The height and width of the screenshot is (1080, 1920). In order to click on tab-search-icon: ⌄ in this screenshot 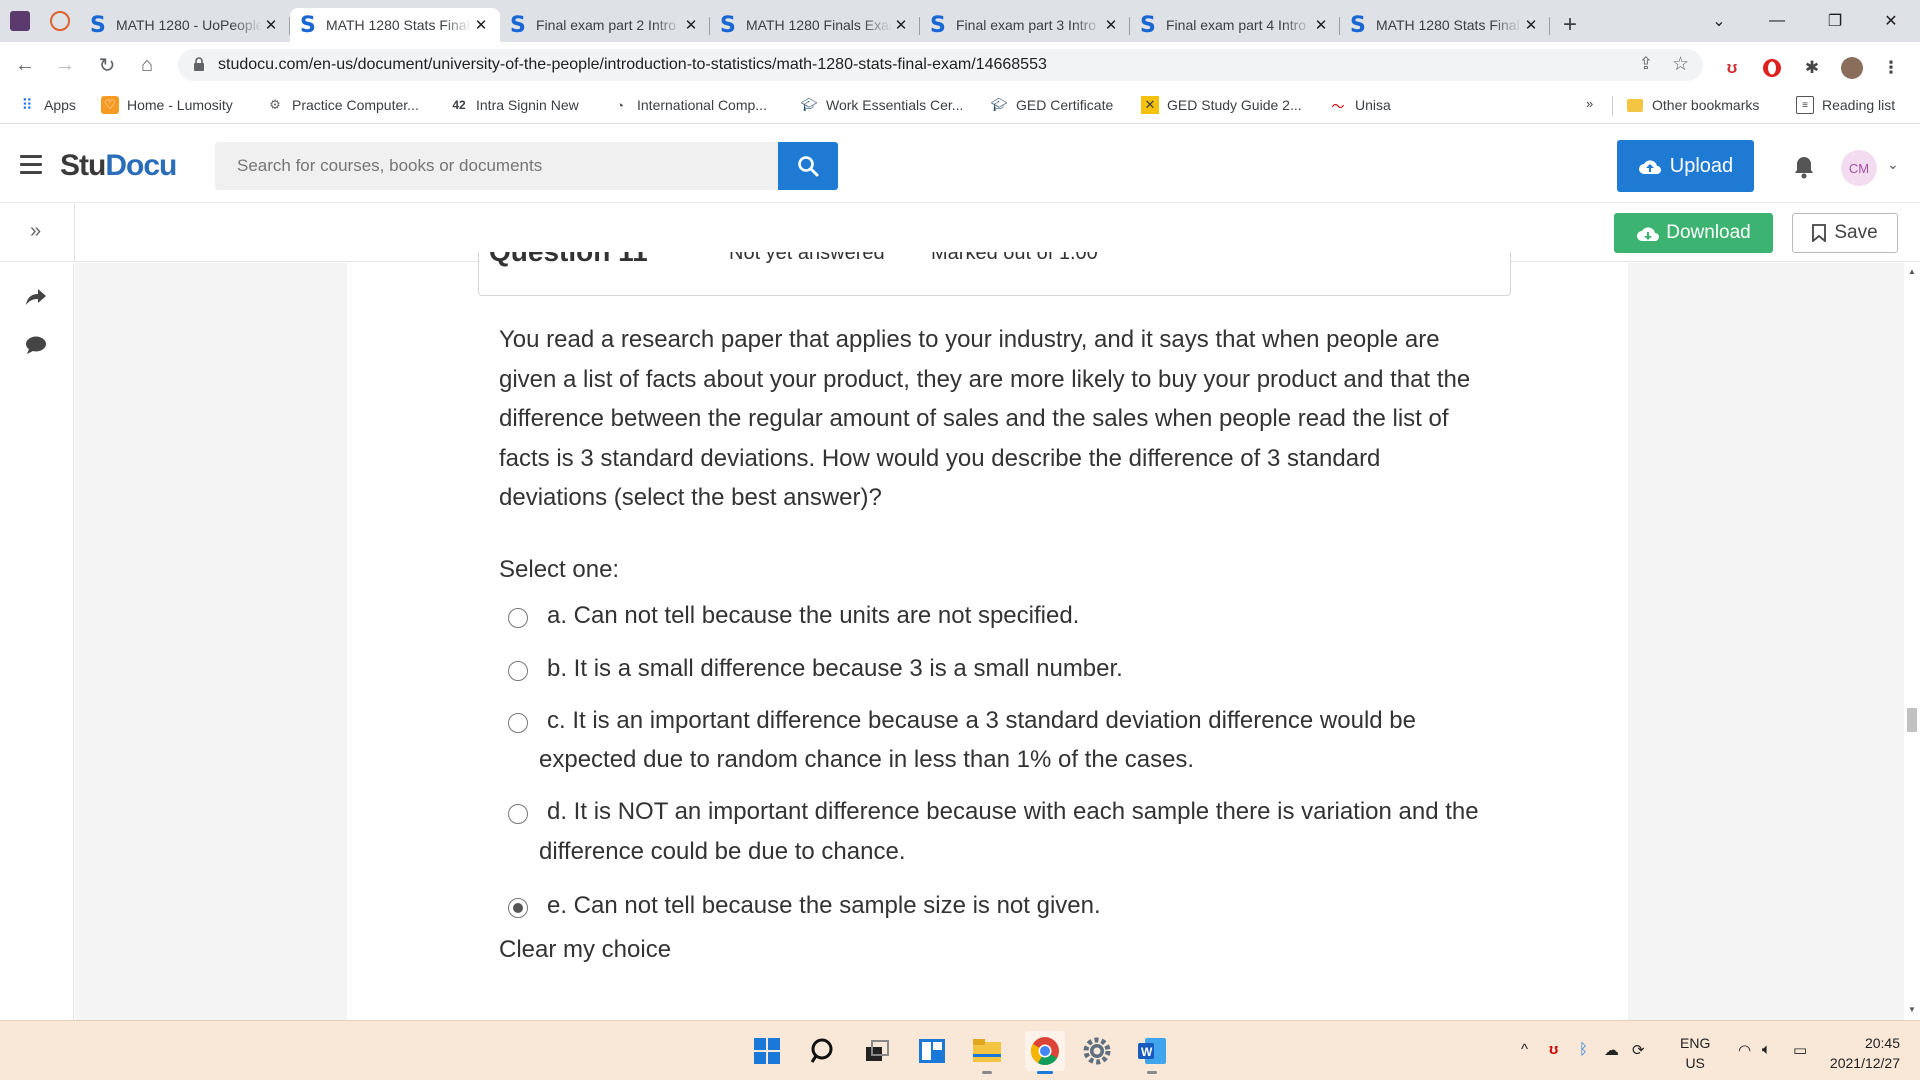, I will do `click(1719, 21)`.